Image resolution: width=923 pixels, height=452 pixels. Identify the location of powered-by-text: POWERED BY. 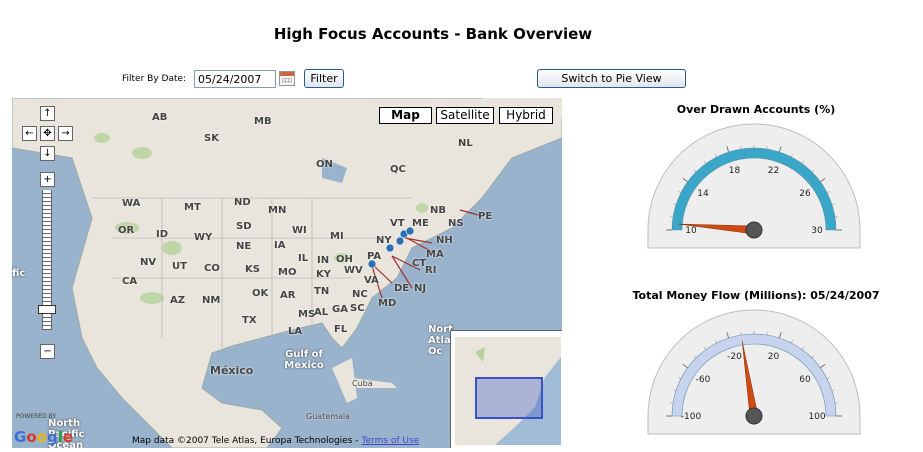
(36, 416).